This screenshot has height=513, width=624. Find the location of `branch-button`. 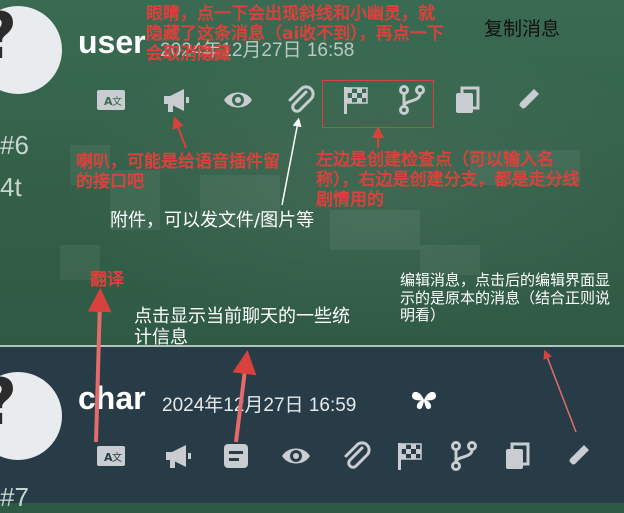

branch-button is located at coordinates (464, 456).